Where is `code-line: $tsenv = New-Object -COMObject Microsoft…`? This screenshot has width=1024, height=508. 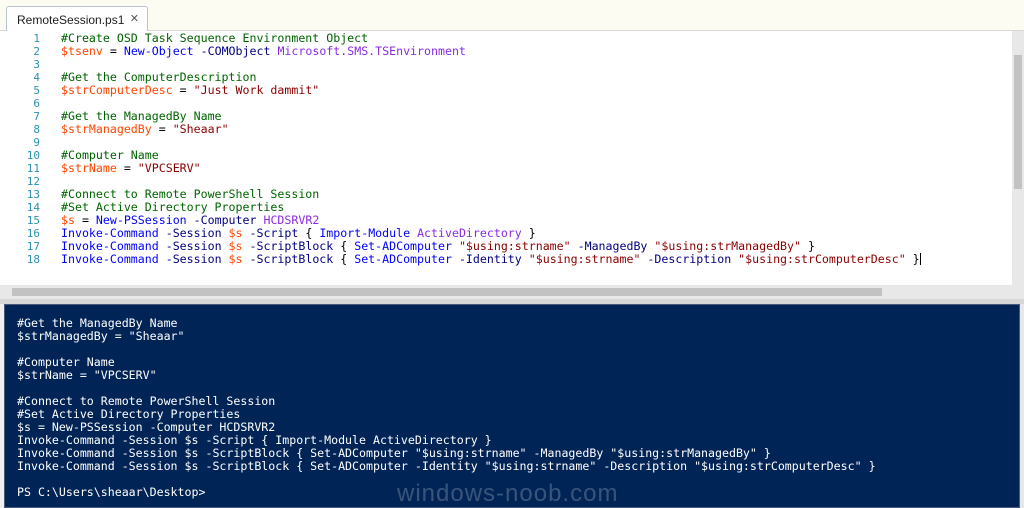
code-line: $tsenv = New-Object -COMObject Microsoft… is located at coordinates (263, 51).